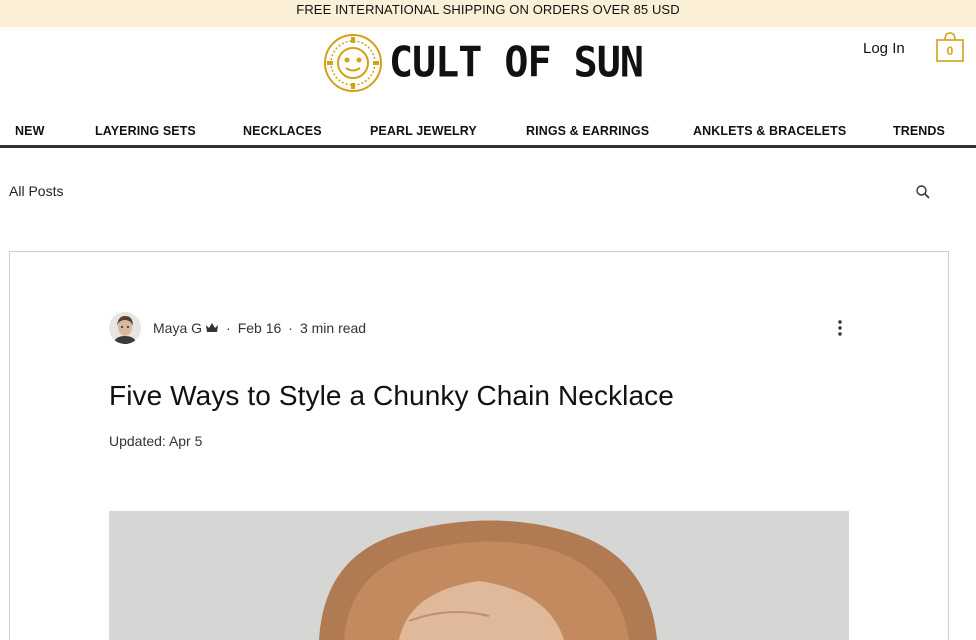 The height and width of the screenshot is (640, 976). Describe the element at coordinates (36, 191) in the screenshot. I see `all-posts-link: All Posts` at that location.